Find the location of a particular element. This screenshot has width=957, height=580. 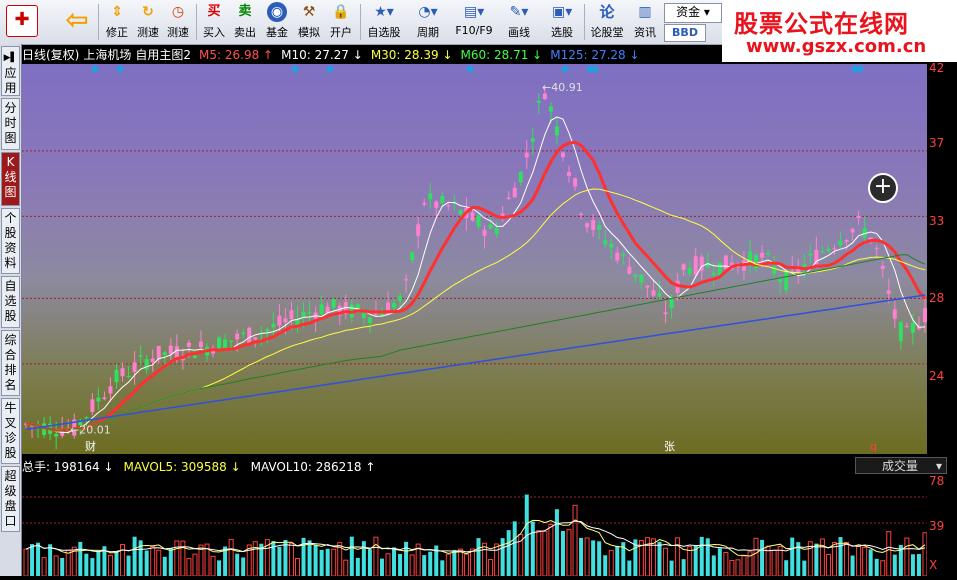

signal-marker is located at coordinates (860, 69).